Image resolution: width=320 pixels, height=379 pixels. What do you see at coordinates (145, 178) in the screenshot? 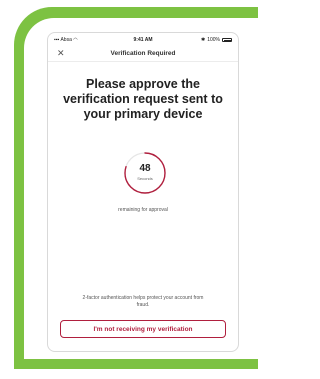
I see `countdown-unit: Seconds` at bounding box center [145, 178].